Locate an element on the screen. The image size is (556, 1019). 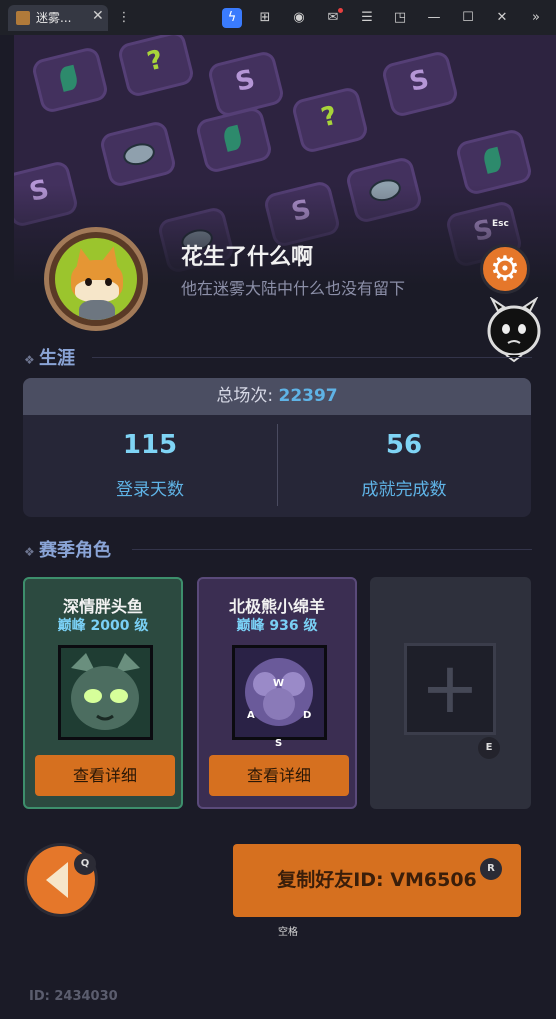
gamepad-icon: ⊞ is located at coordinates (265, 18).